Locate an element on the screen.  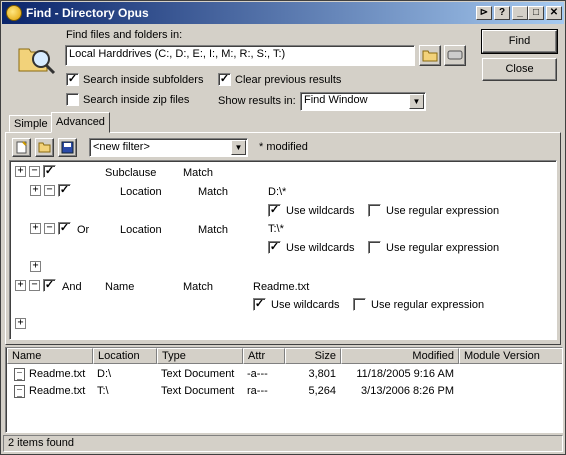
cell-location: D:\ is located at coordinates (104, 374).